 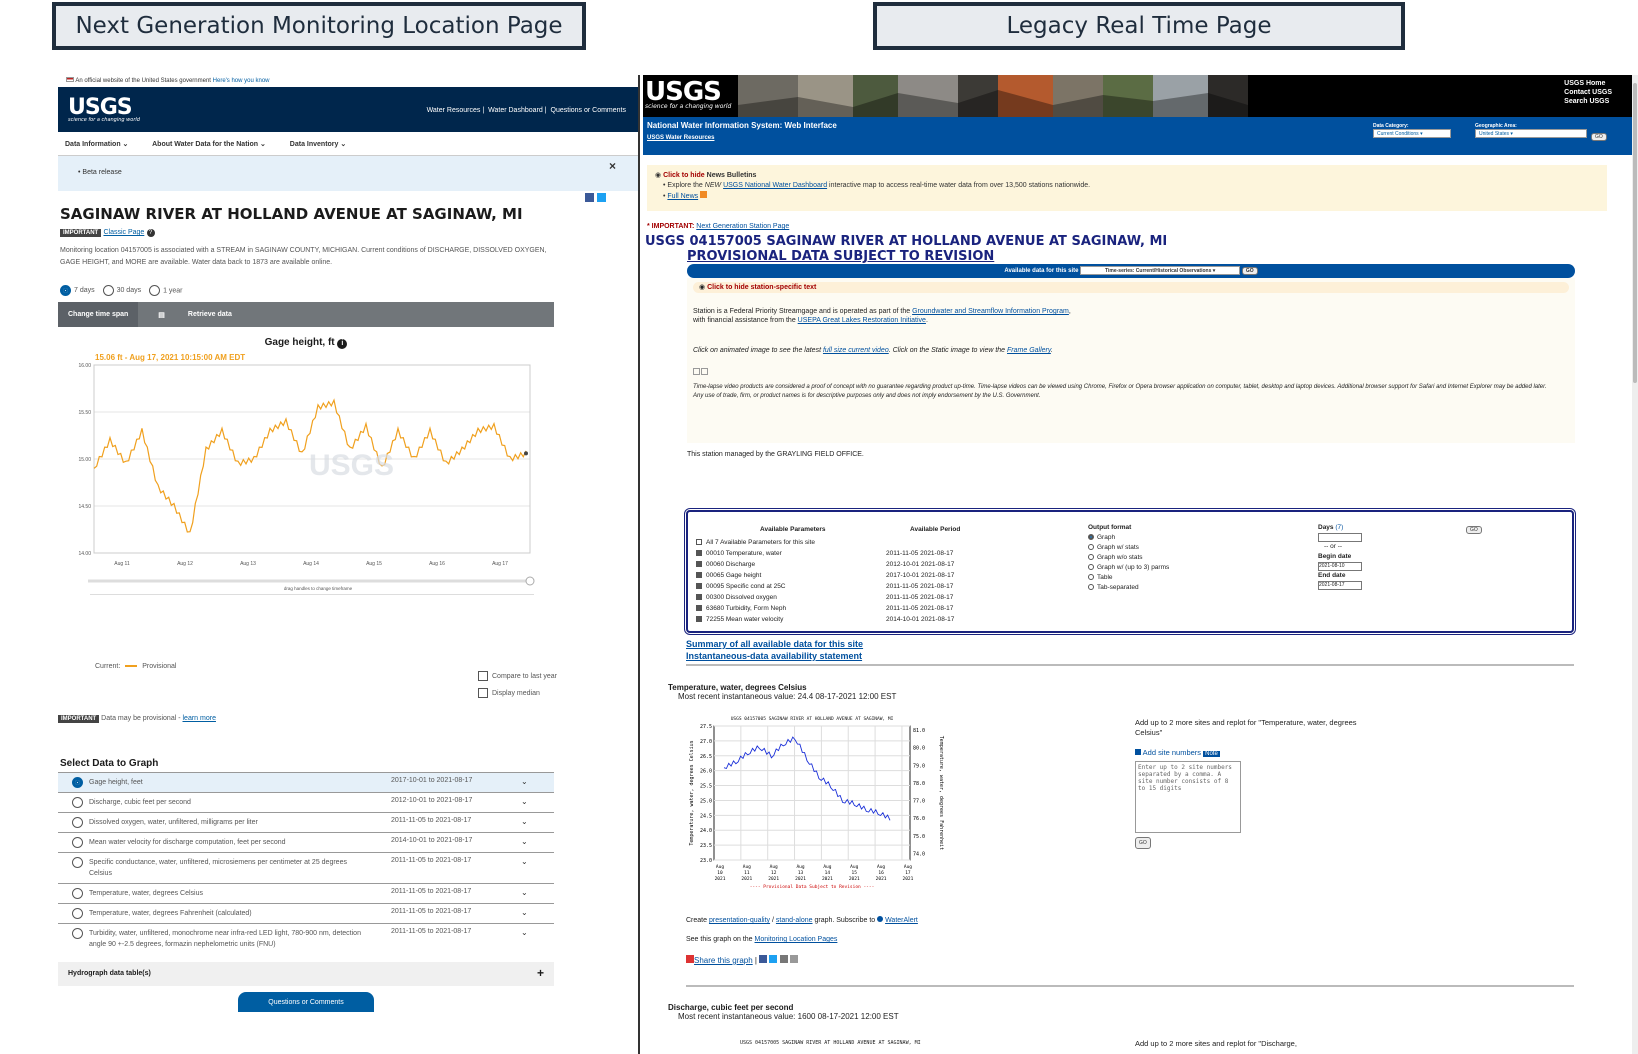 I want to click on search-usgs-link: Search USGS, so click(x=1588, y=101).